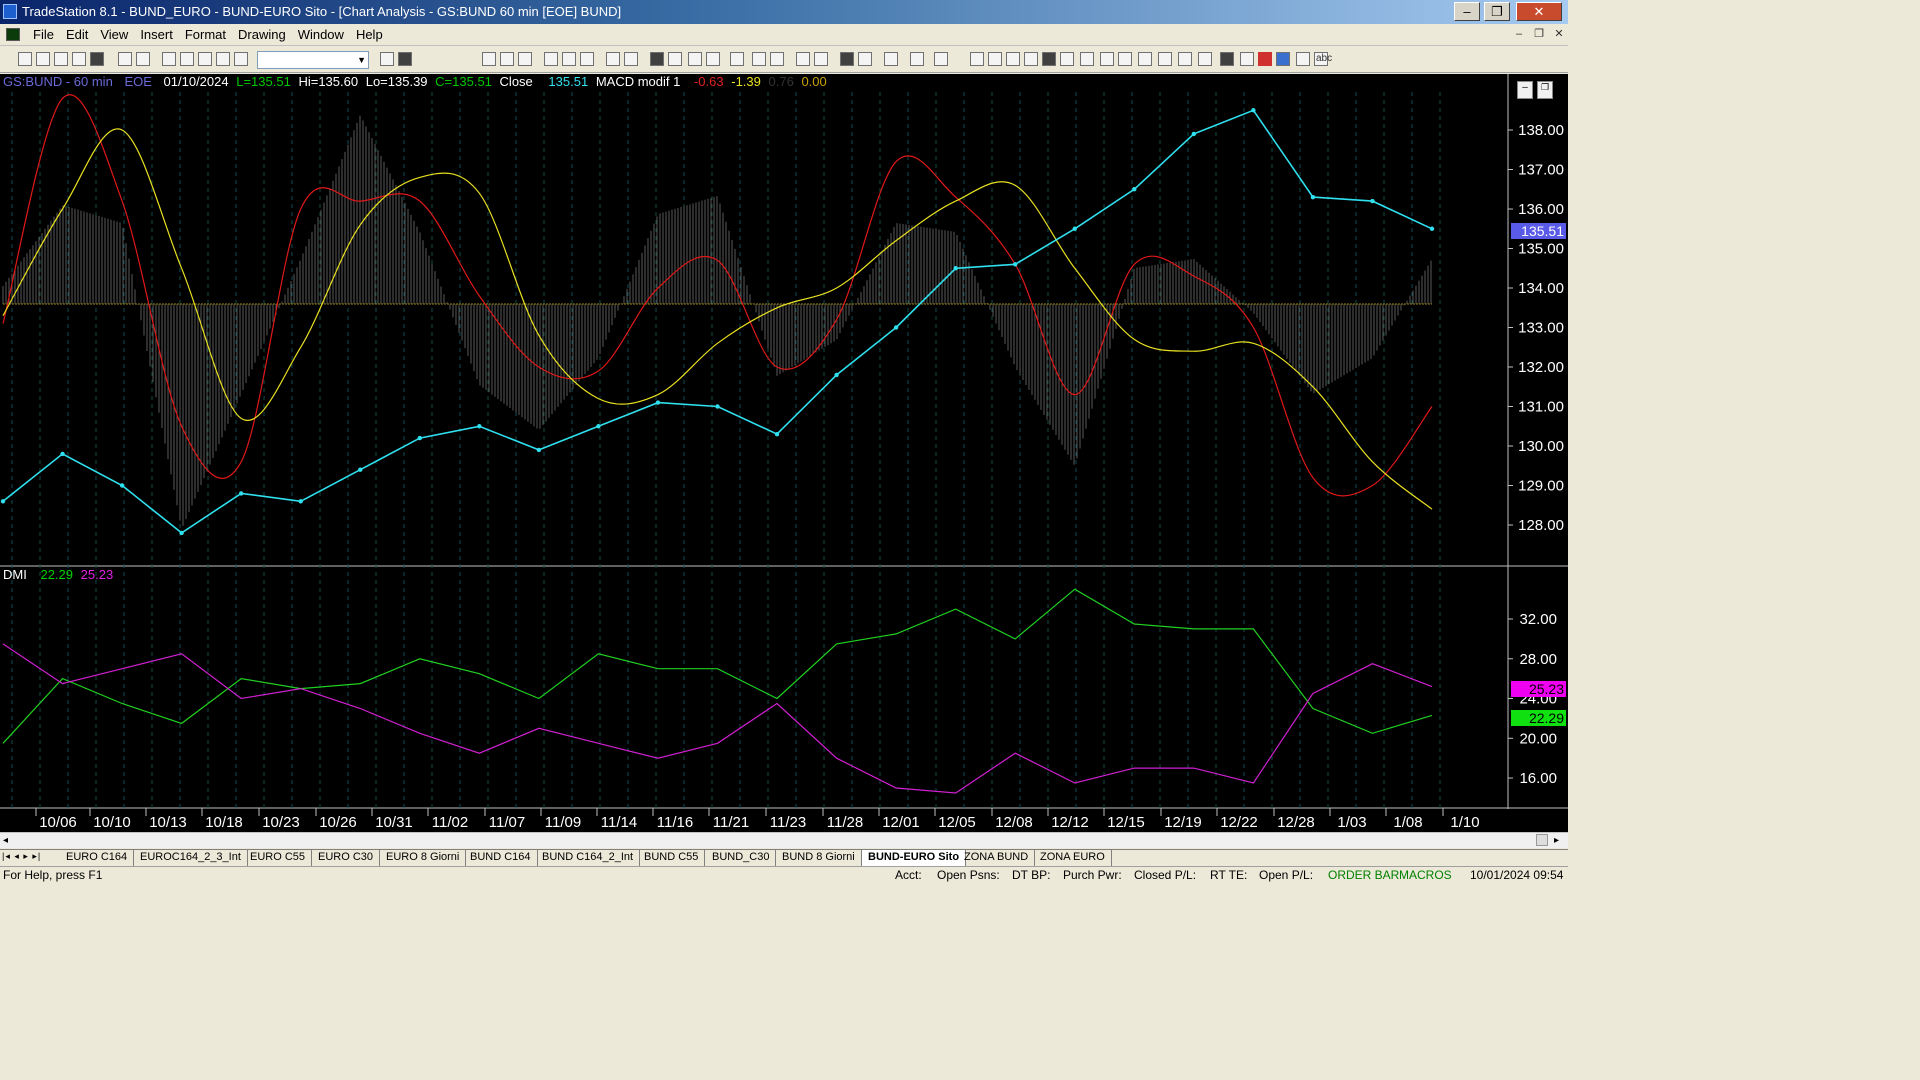  What do you see at coordinates (821, 59) in the screenshot?
I see `zoom-out-icon` at bounding box center [821, 59].